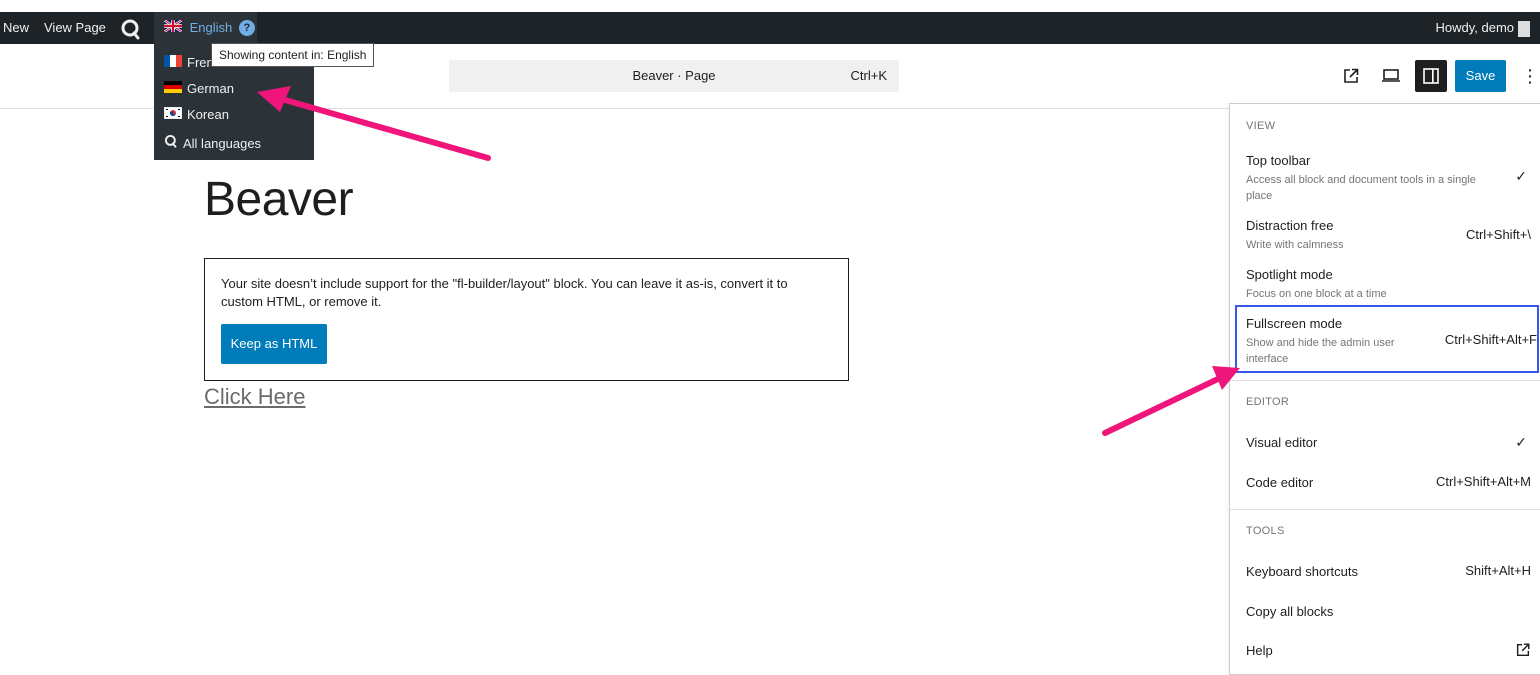 The height and width of the screenshot is (675, 1540). What do you see at coordinates (1388, 651) in the screenshot?
I see `menu-item-help: Help` at bounding box center [1388, 651].